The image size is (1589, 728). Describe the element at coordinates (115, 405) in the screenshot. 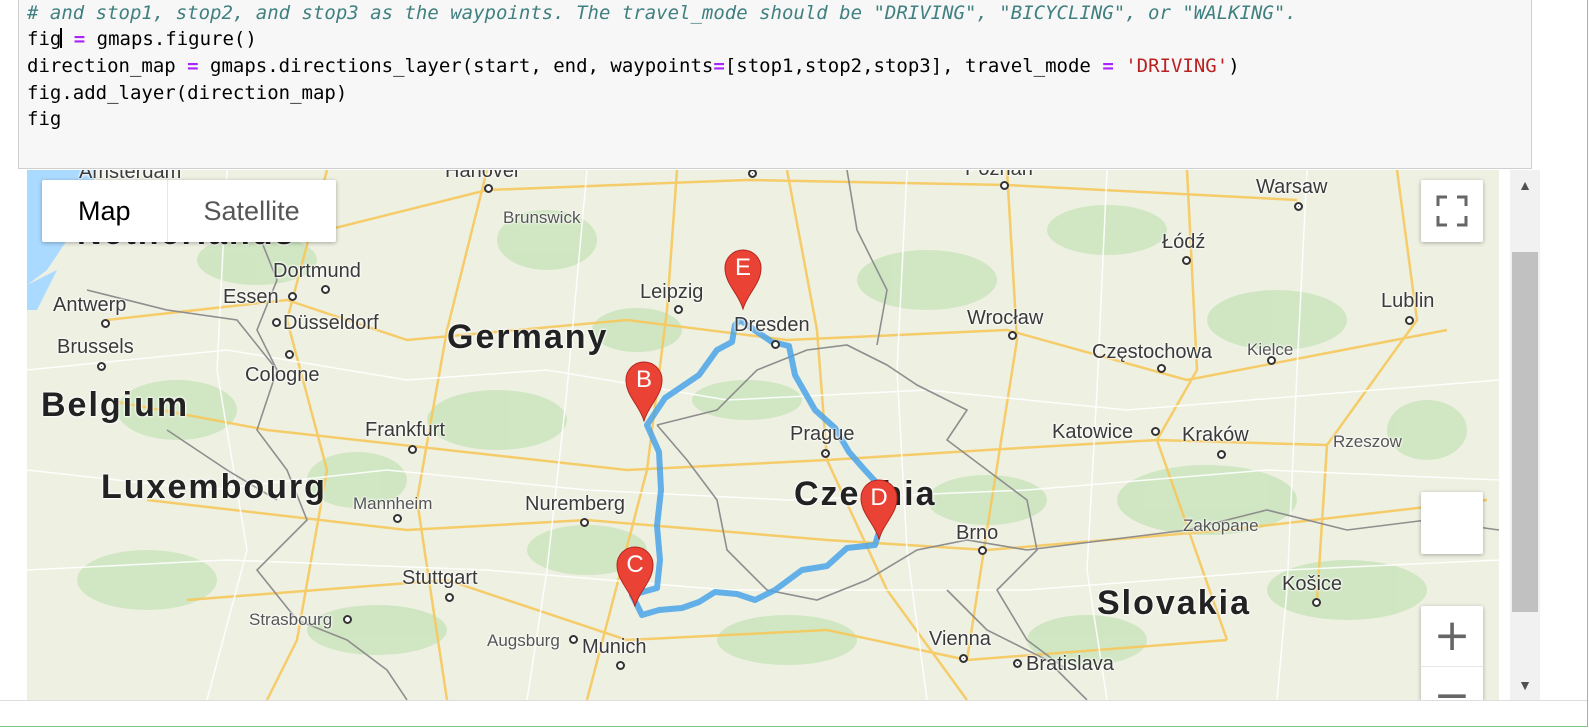

I see `label-belgium: Belgium` at that location.